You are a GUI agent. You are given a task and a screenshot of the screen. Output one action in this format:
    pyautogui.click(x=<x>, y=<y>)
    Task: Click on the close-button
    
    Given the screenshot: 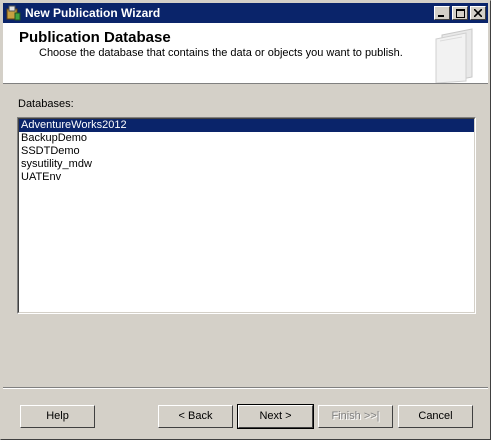 What is the action you would take?
    pyautogui.click(x=478, y=13)
    